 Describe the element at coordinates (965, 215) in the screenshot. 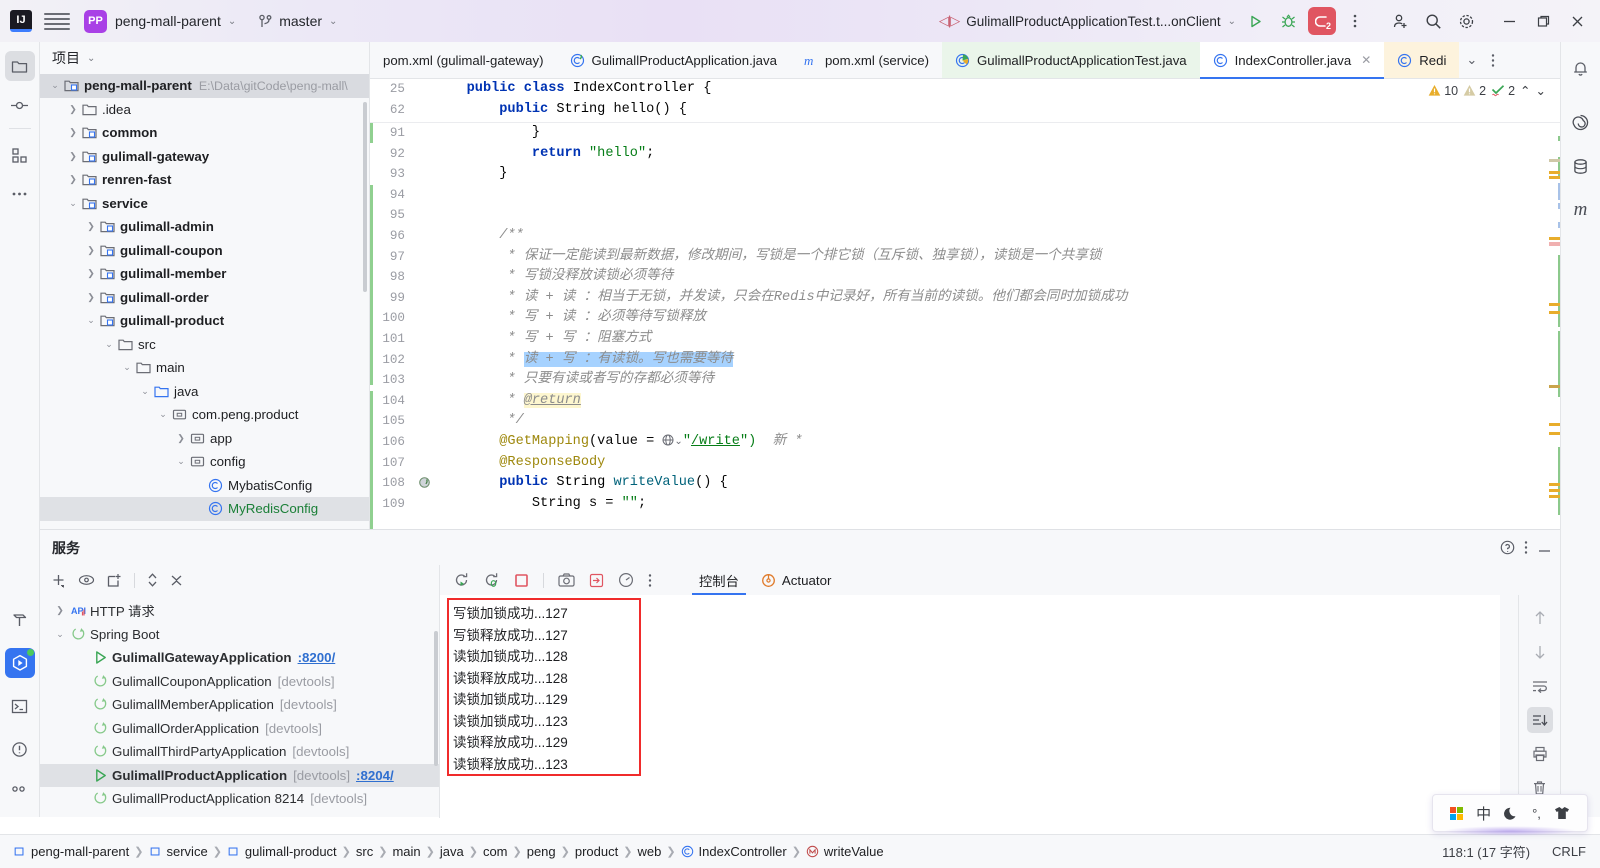

I see `code-line: 95` at that location.